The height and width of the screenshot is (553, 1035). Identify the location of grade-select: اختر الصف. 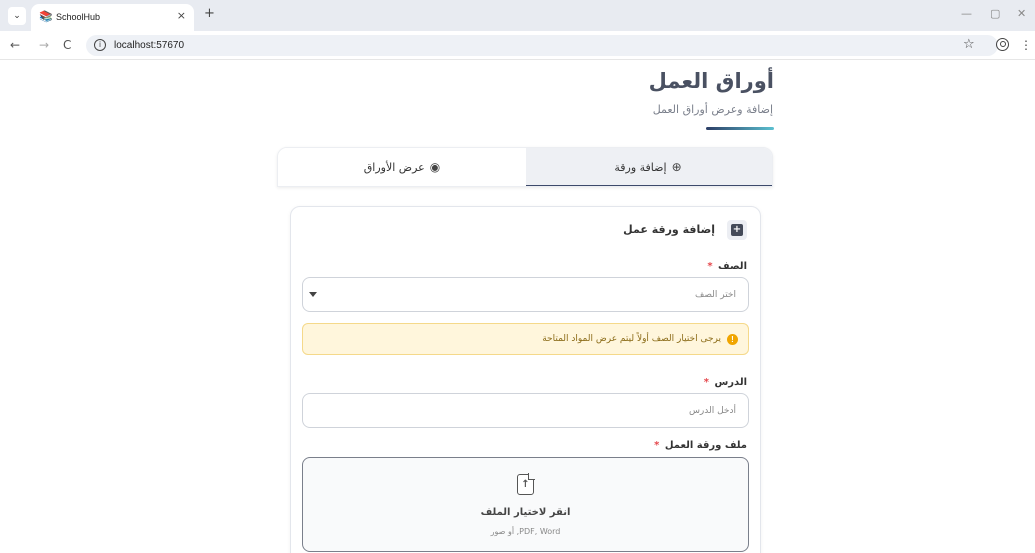
(525, 294).